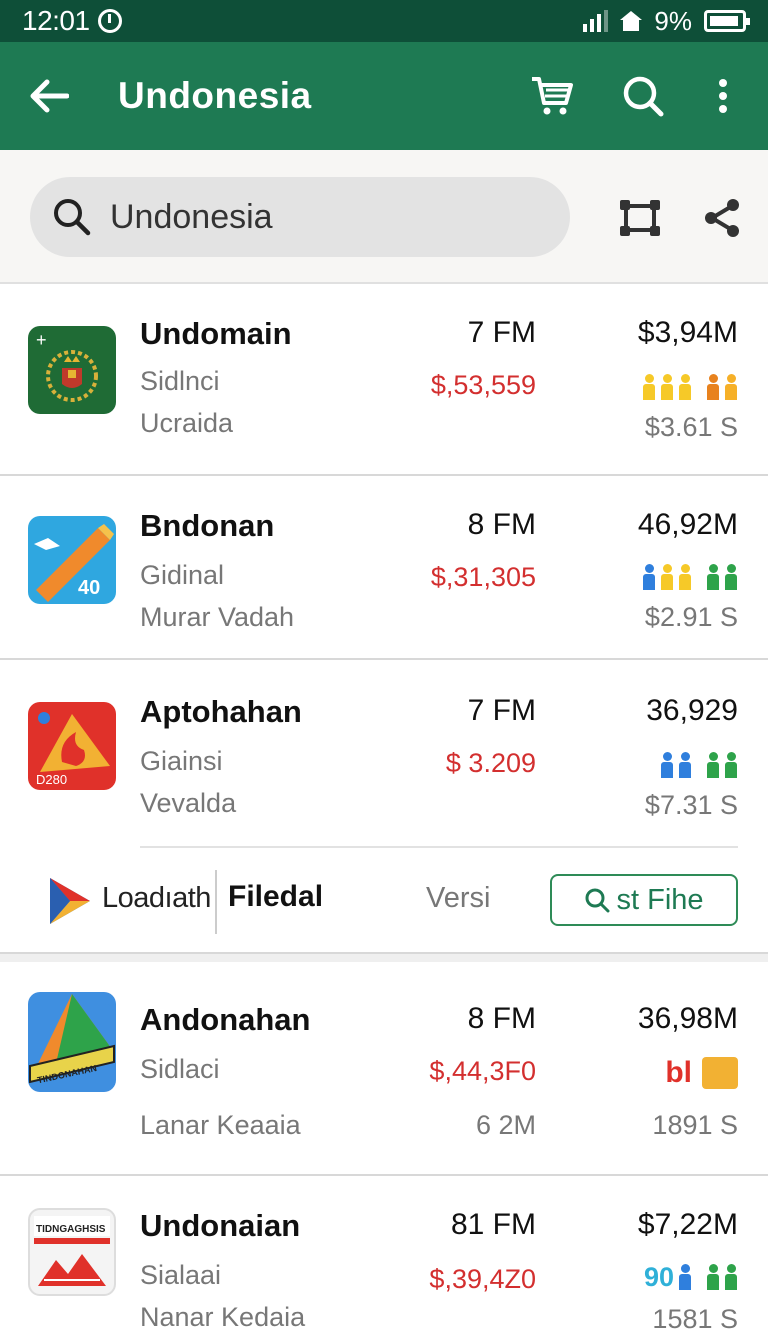  What do you see at coordinates (49, 96) in the screenshot?
I see `back-button` at bounding box center [49, 96].